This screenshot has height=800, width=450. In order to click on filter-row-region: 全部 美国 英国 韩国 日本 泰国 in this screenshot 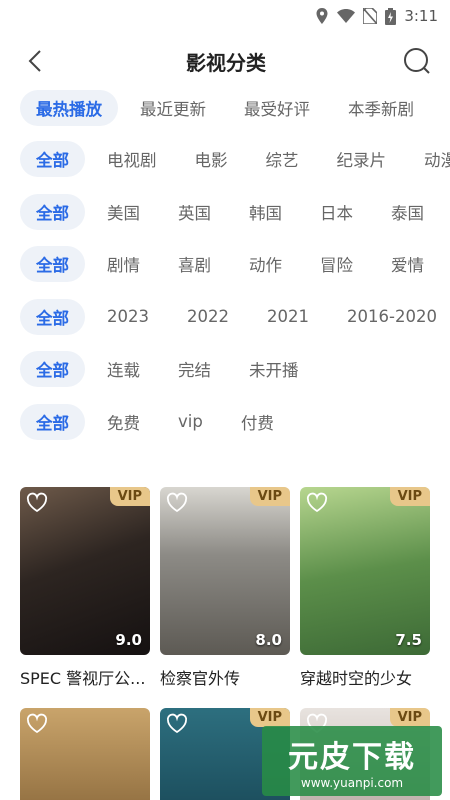, I will do `click(235, 211)`.